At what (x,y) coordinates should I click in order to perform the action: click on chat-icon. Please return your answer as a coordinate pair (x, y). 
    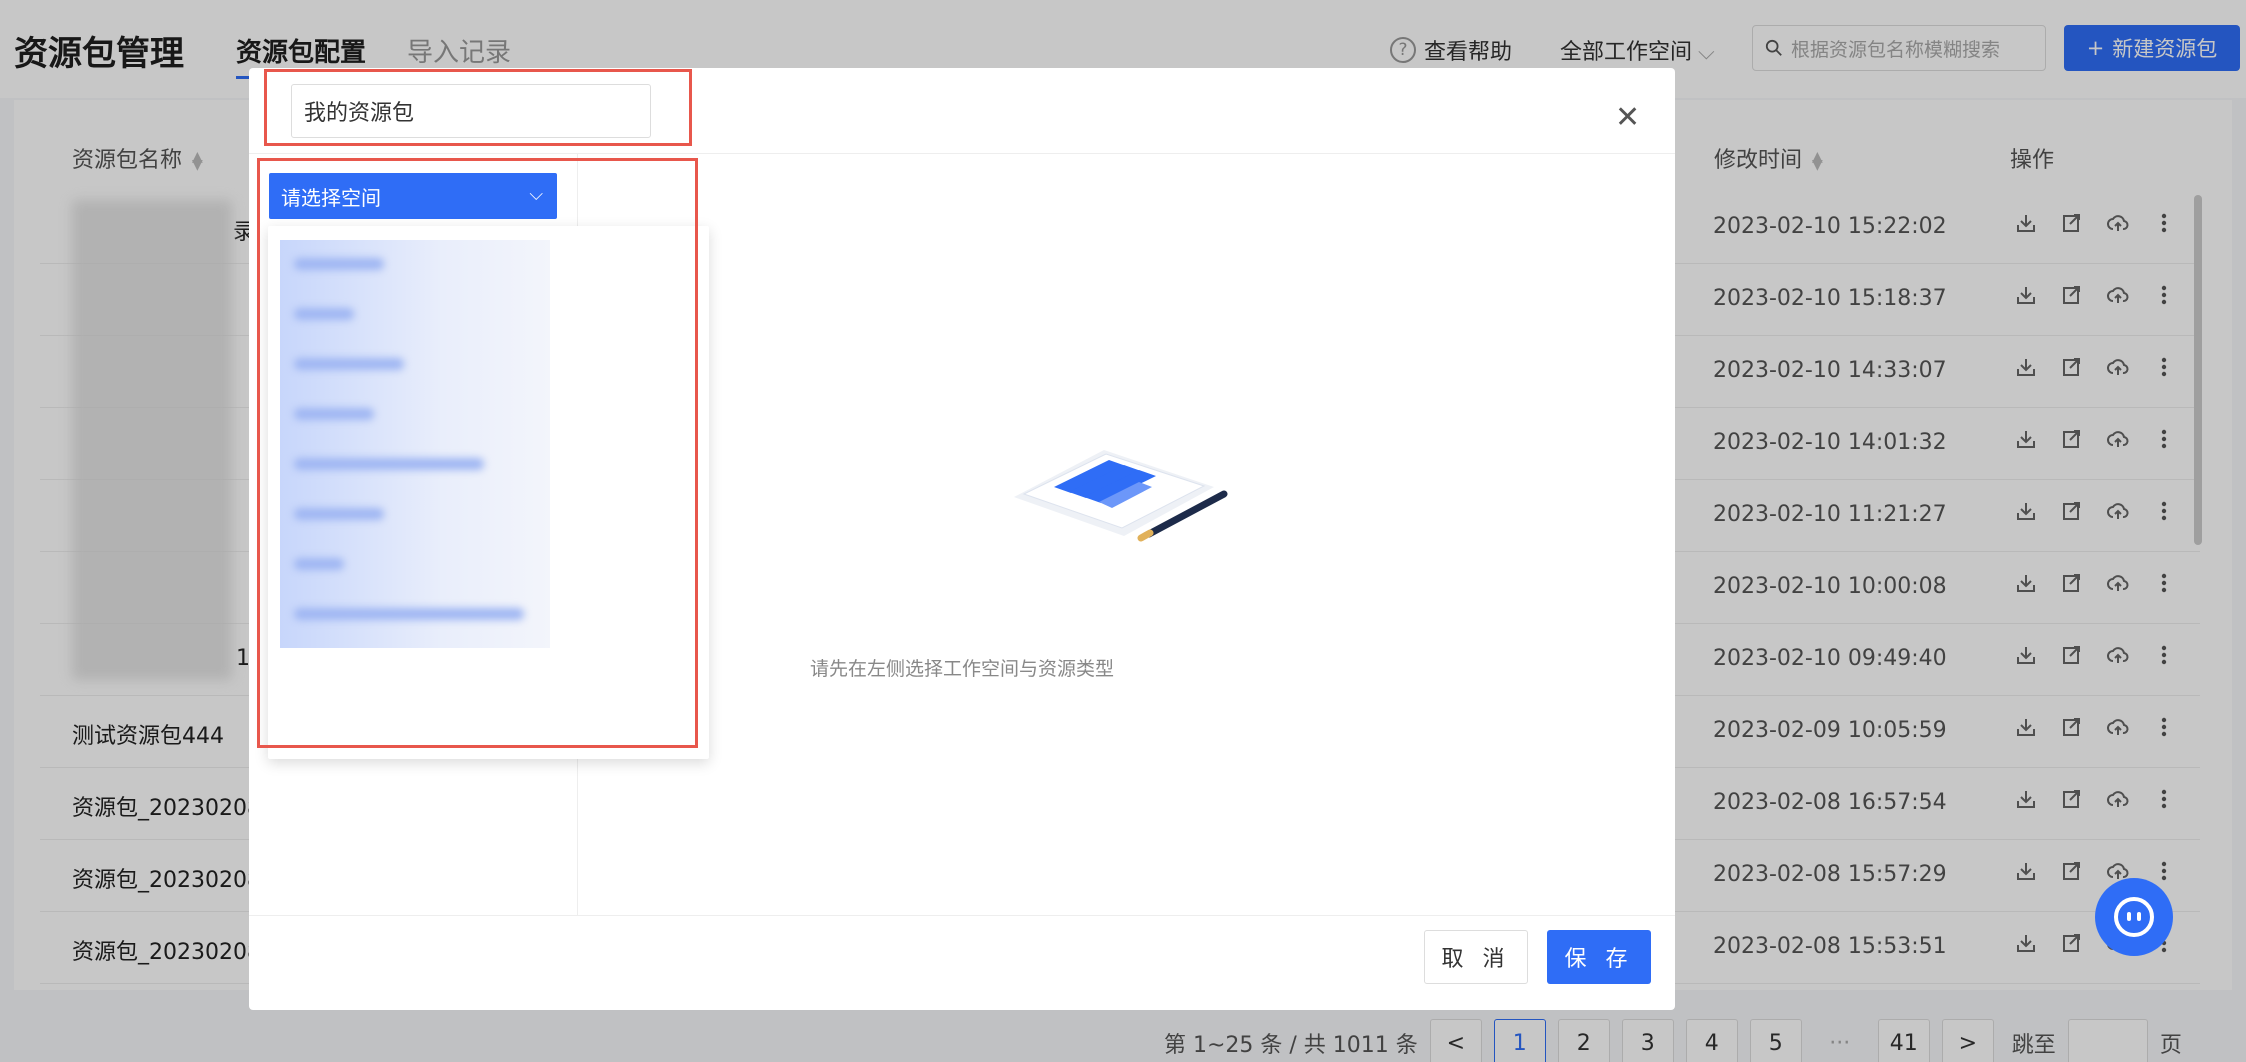
    Looking at the image, I should click on (2134, 917).